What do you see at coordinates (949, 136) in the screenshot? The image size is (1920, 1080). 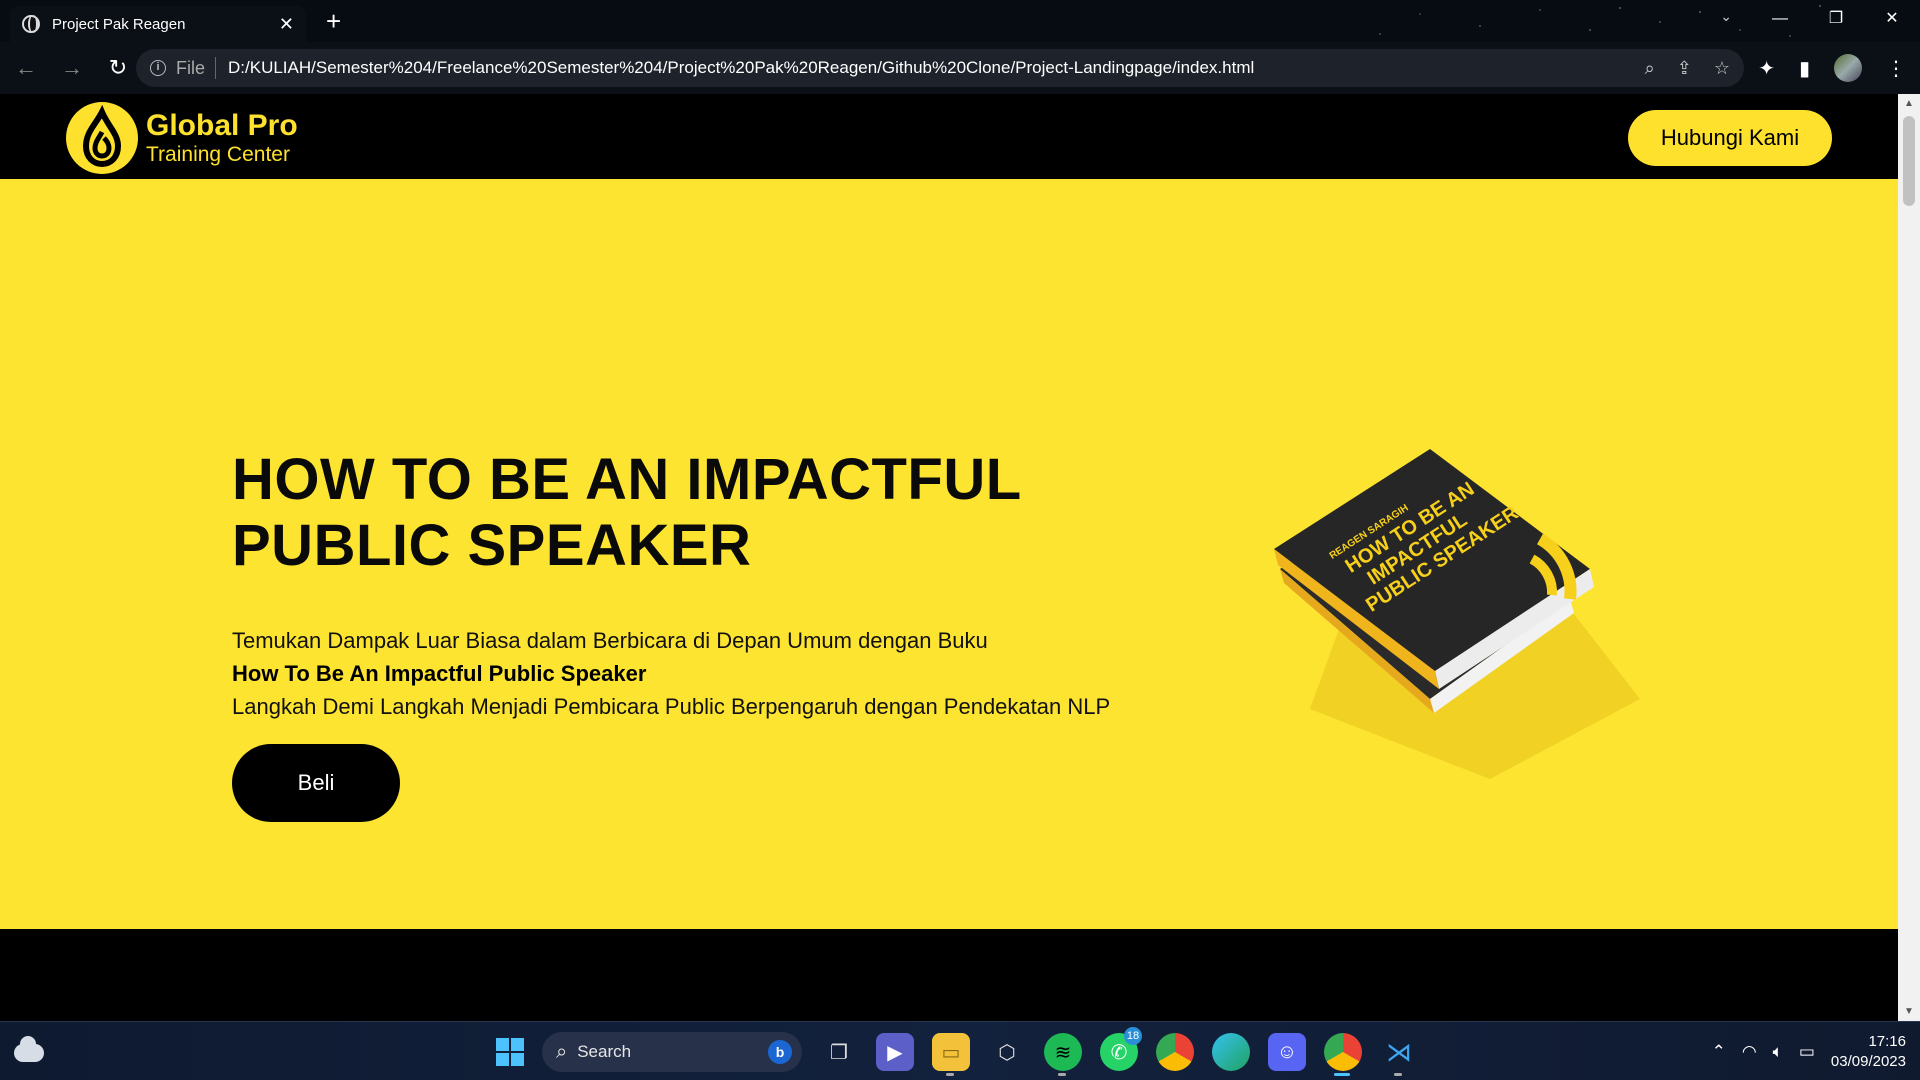 I see `site-header: Global Pro Training Center Hubungi Kami` at bounding box center [949, 136].